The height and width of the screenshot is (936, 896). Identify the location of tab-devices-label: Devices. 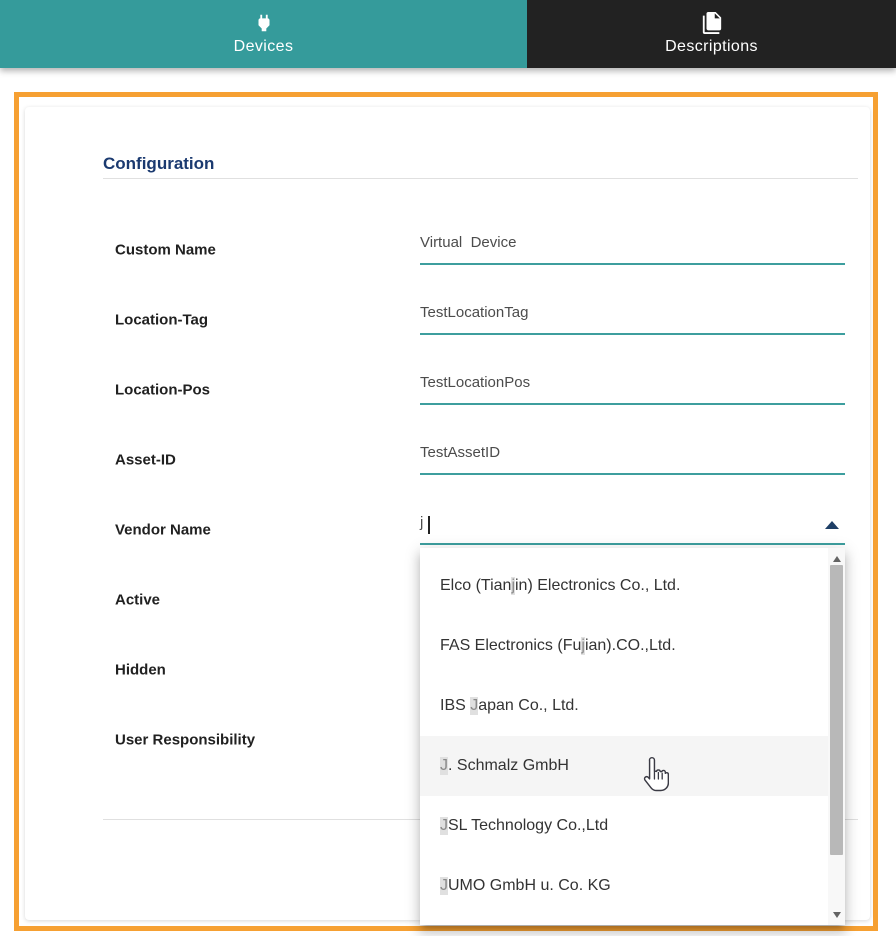
(263, 46).